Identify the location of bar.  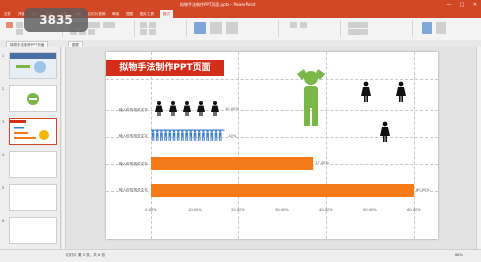
(188, 130).